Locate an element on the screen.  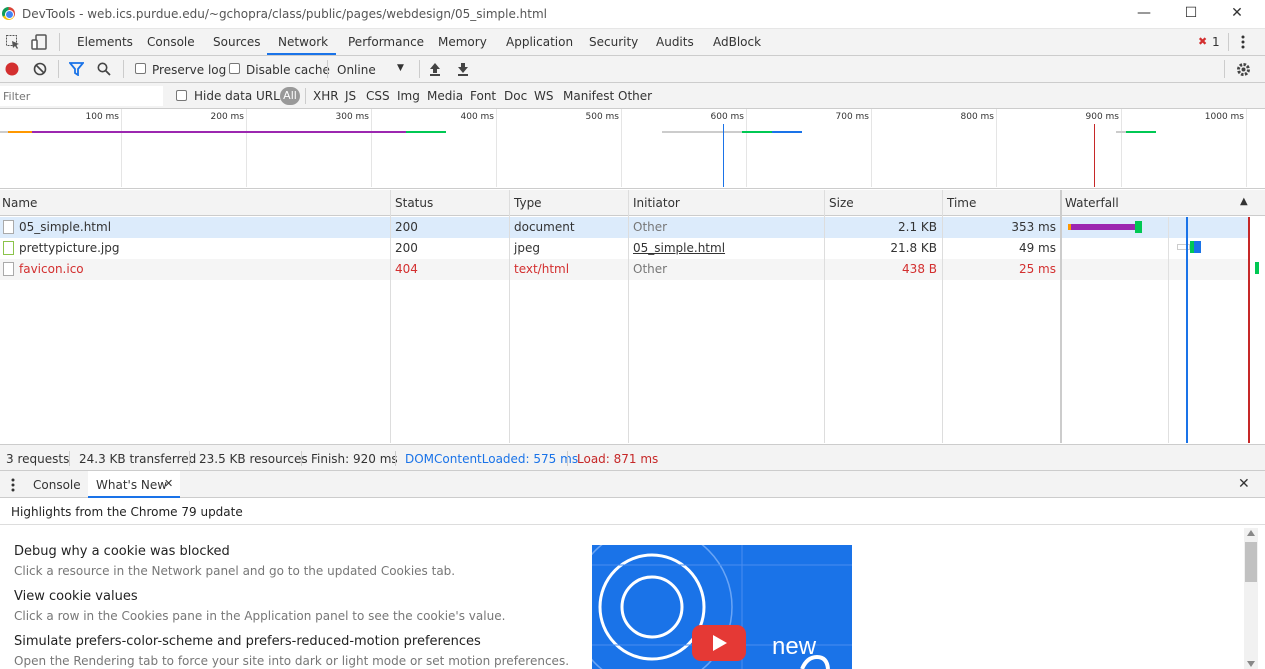
search-icon is located at coordinates (104, 69).